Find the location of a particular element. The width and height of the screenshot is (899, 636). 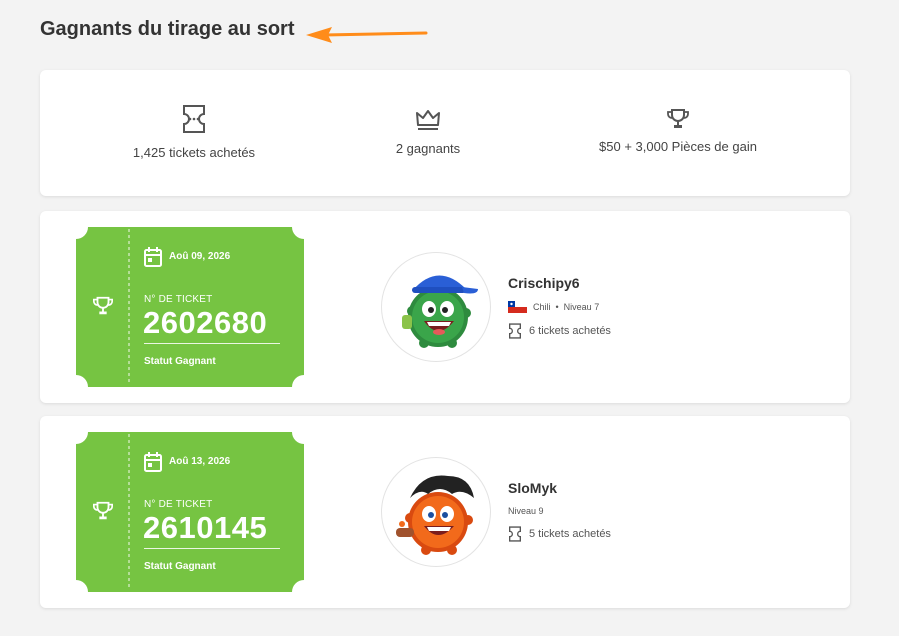

tickets-bought: 5 tickets achetés is located at coordinates (559, 534).